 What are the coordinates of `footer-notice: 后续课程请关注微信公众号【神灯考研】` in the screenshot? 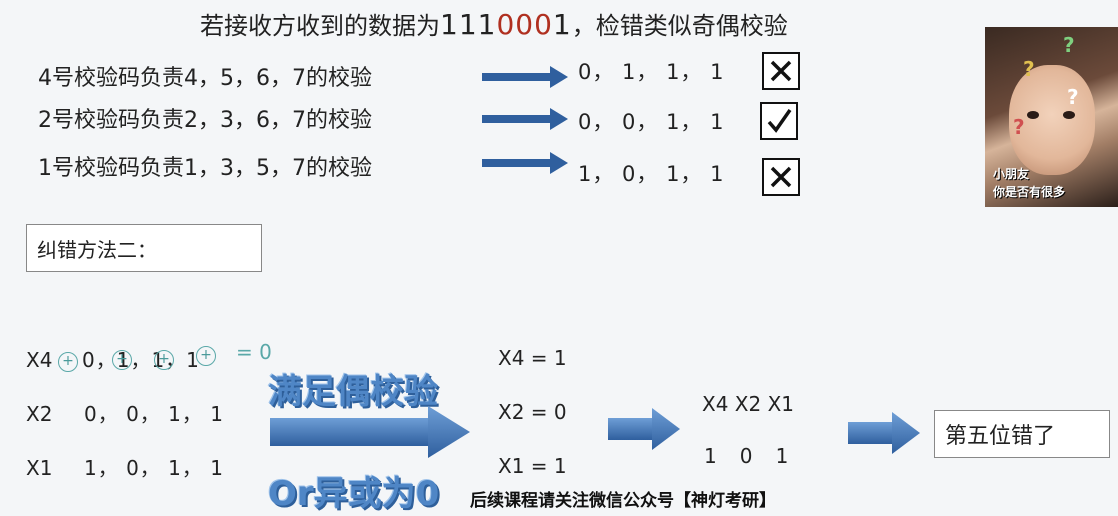 It's located at (623, 501).